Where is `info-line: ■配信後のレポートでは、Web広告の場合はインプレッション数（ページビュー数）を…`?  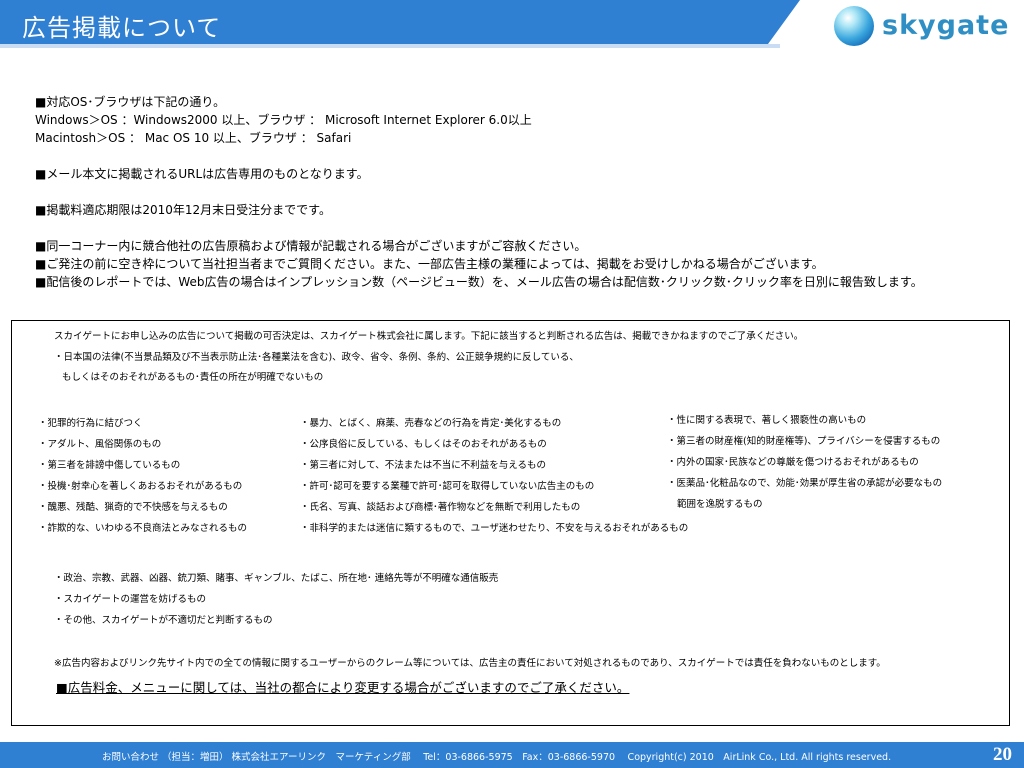 info-line: ■配信後のレポートでは、Web広告の場合はインプレッション数（ページビュー数）を… is located at coordinates (479, 282).